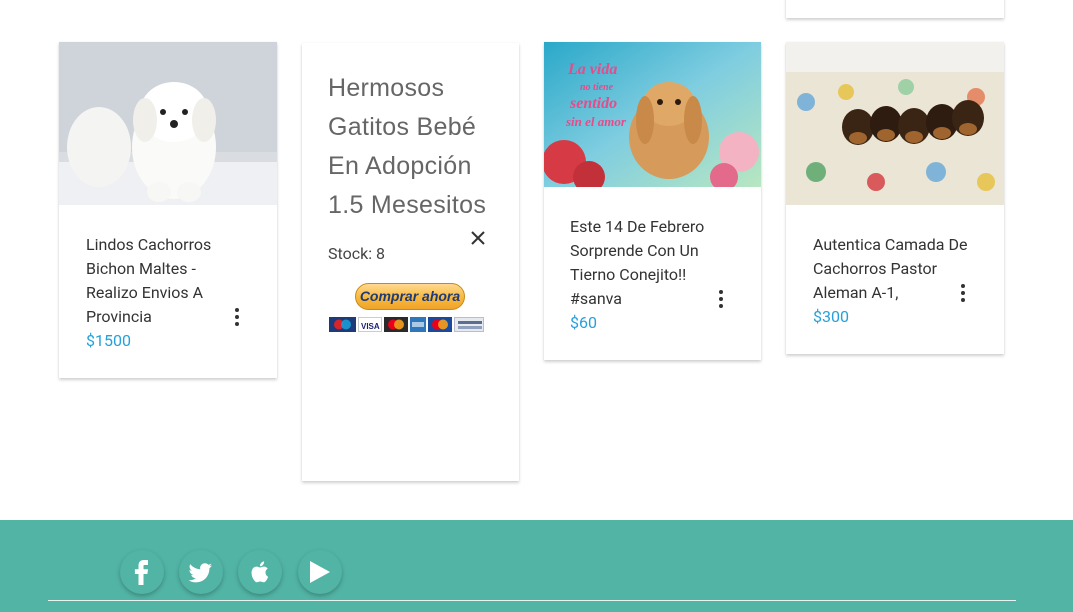 This screenshot has width=1073, height=612. Describe the element at coordinates (201, 572) in the screenshot. I see `twitter-icon` at that location.